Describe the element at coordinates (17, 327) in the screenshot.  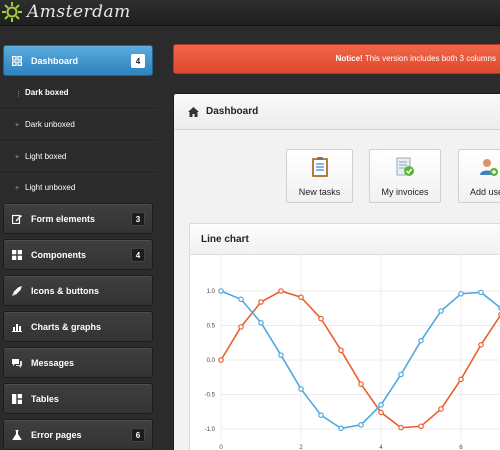
I see `bar-chart-icon` at that location.